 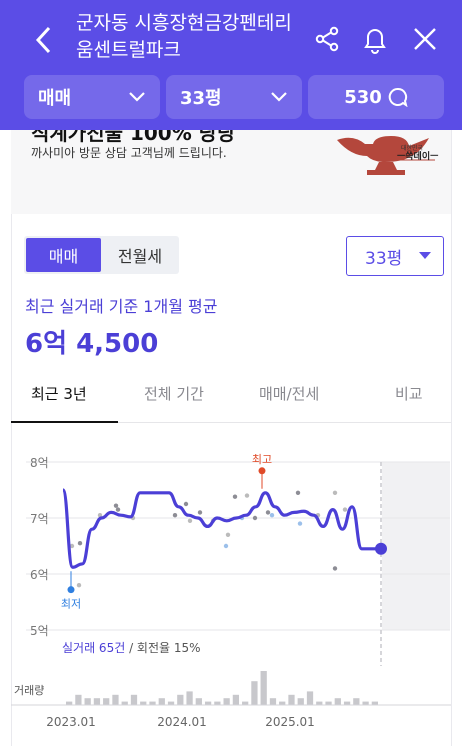 I want to click on current-point, so click(x=381, y=548).